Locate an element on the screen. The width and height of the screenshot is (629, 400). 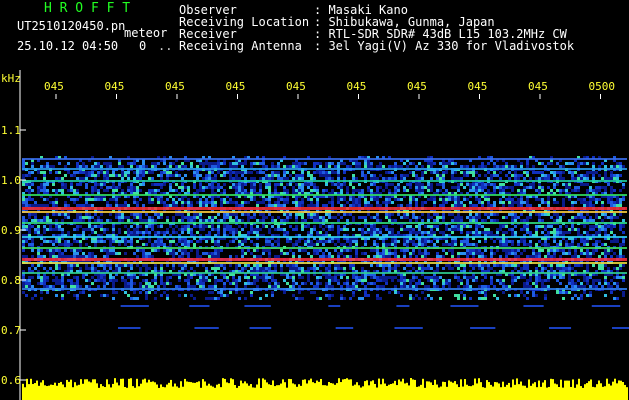
time-tick-label: 0500 is located at coordinates (602, 86).